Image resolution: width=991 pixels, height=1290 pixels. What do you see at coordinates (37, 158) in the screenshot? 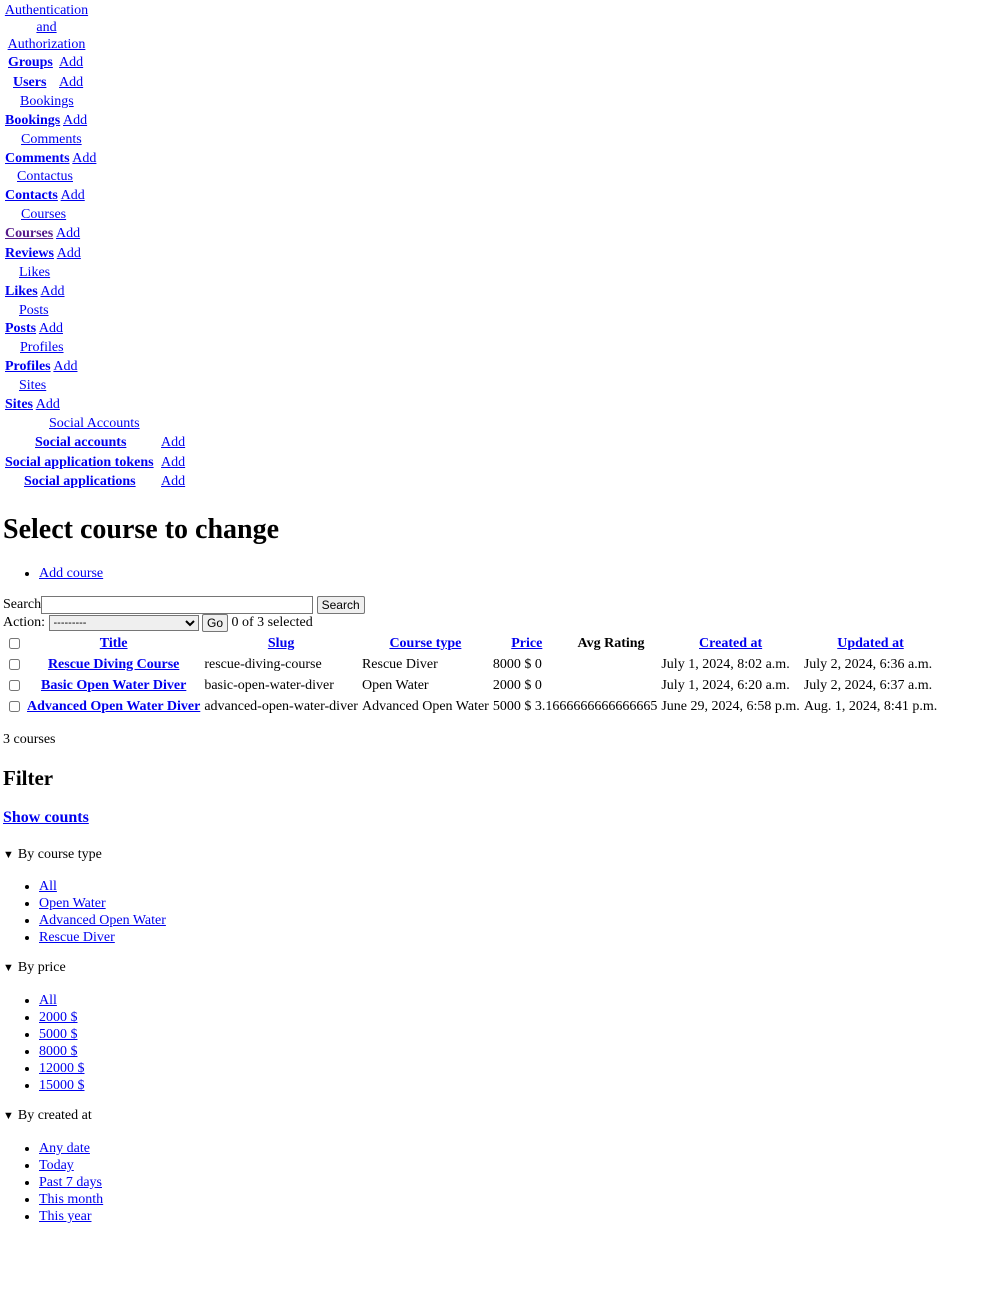
I see `nav-comments-link: Comments` at bounding box center [37, 158].